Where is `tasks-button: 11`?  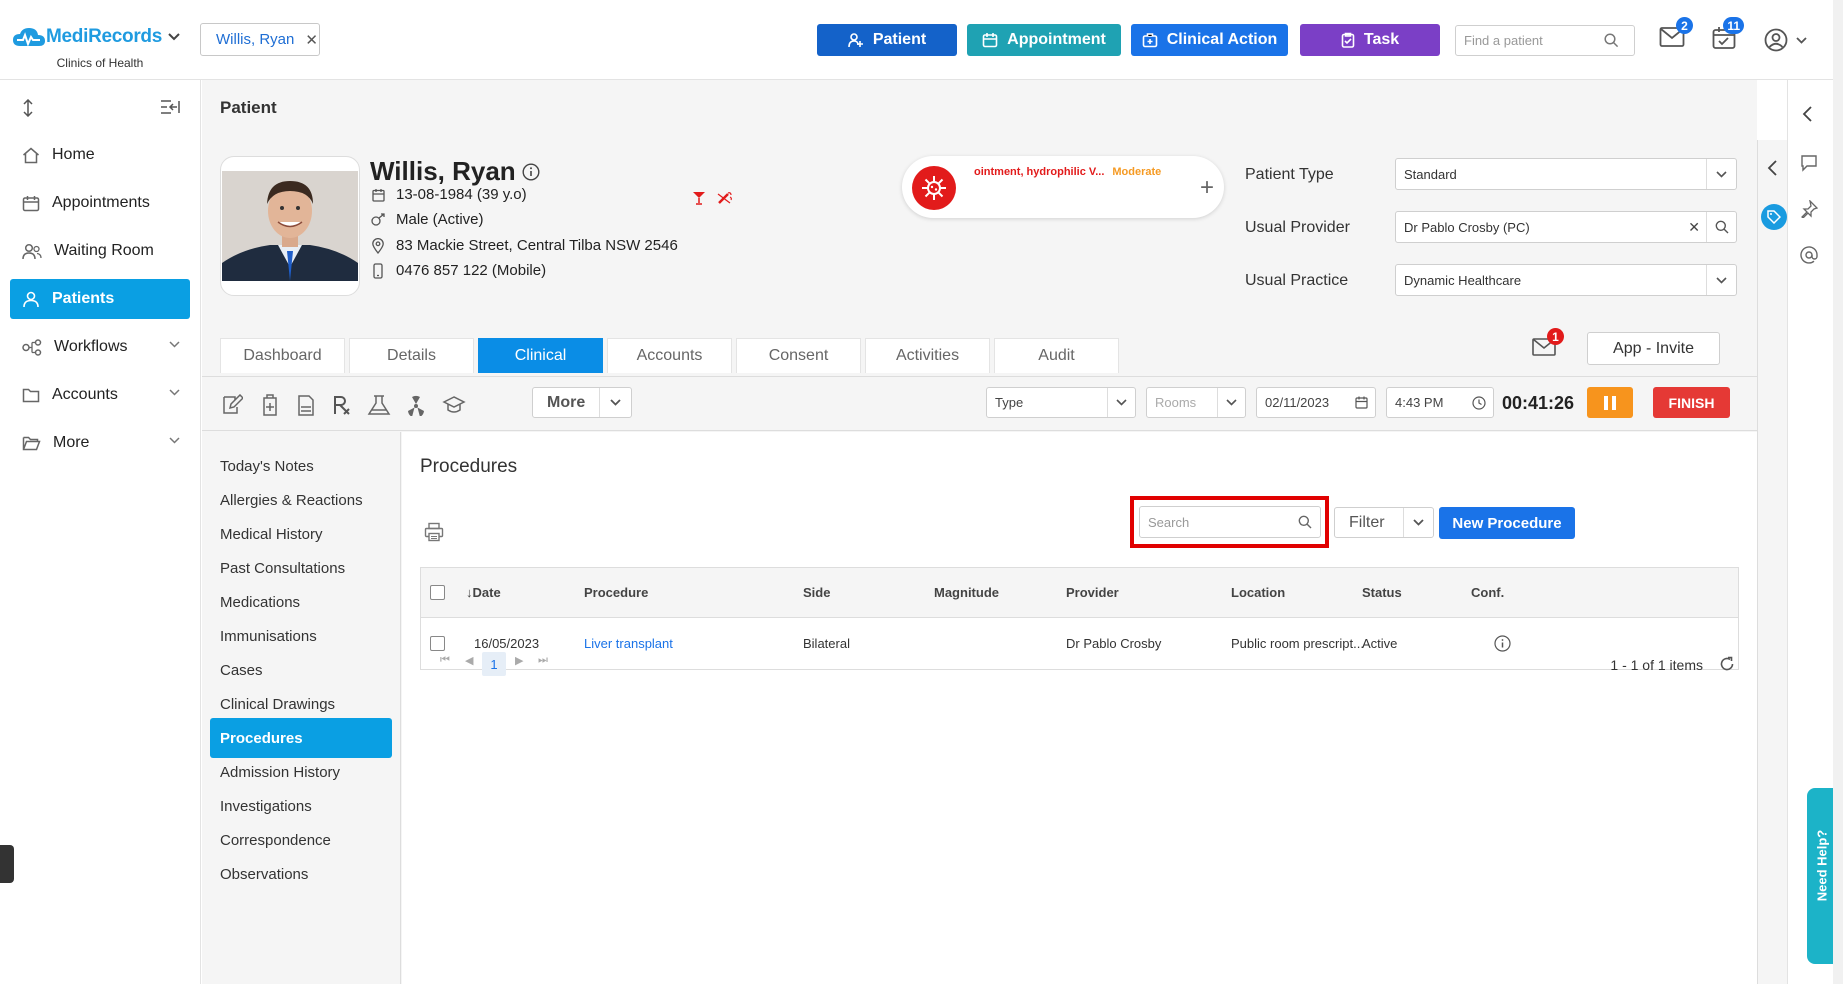
tasks-button: 11 is located at coordinates (1728, 33).